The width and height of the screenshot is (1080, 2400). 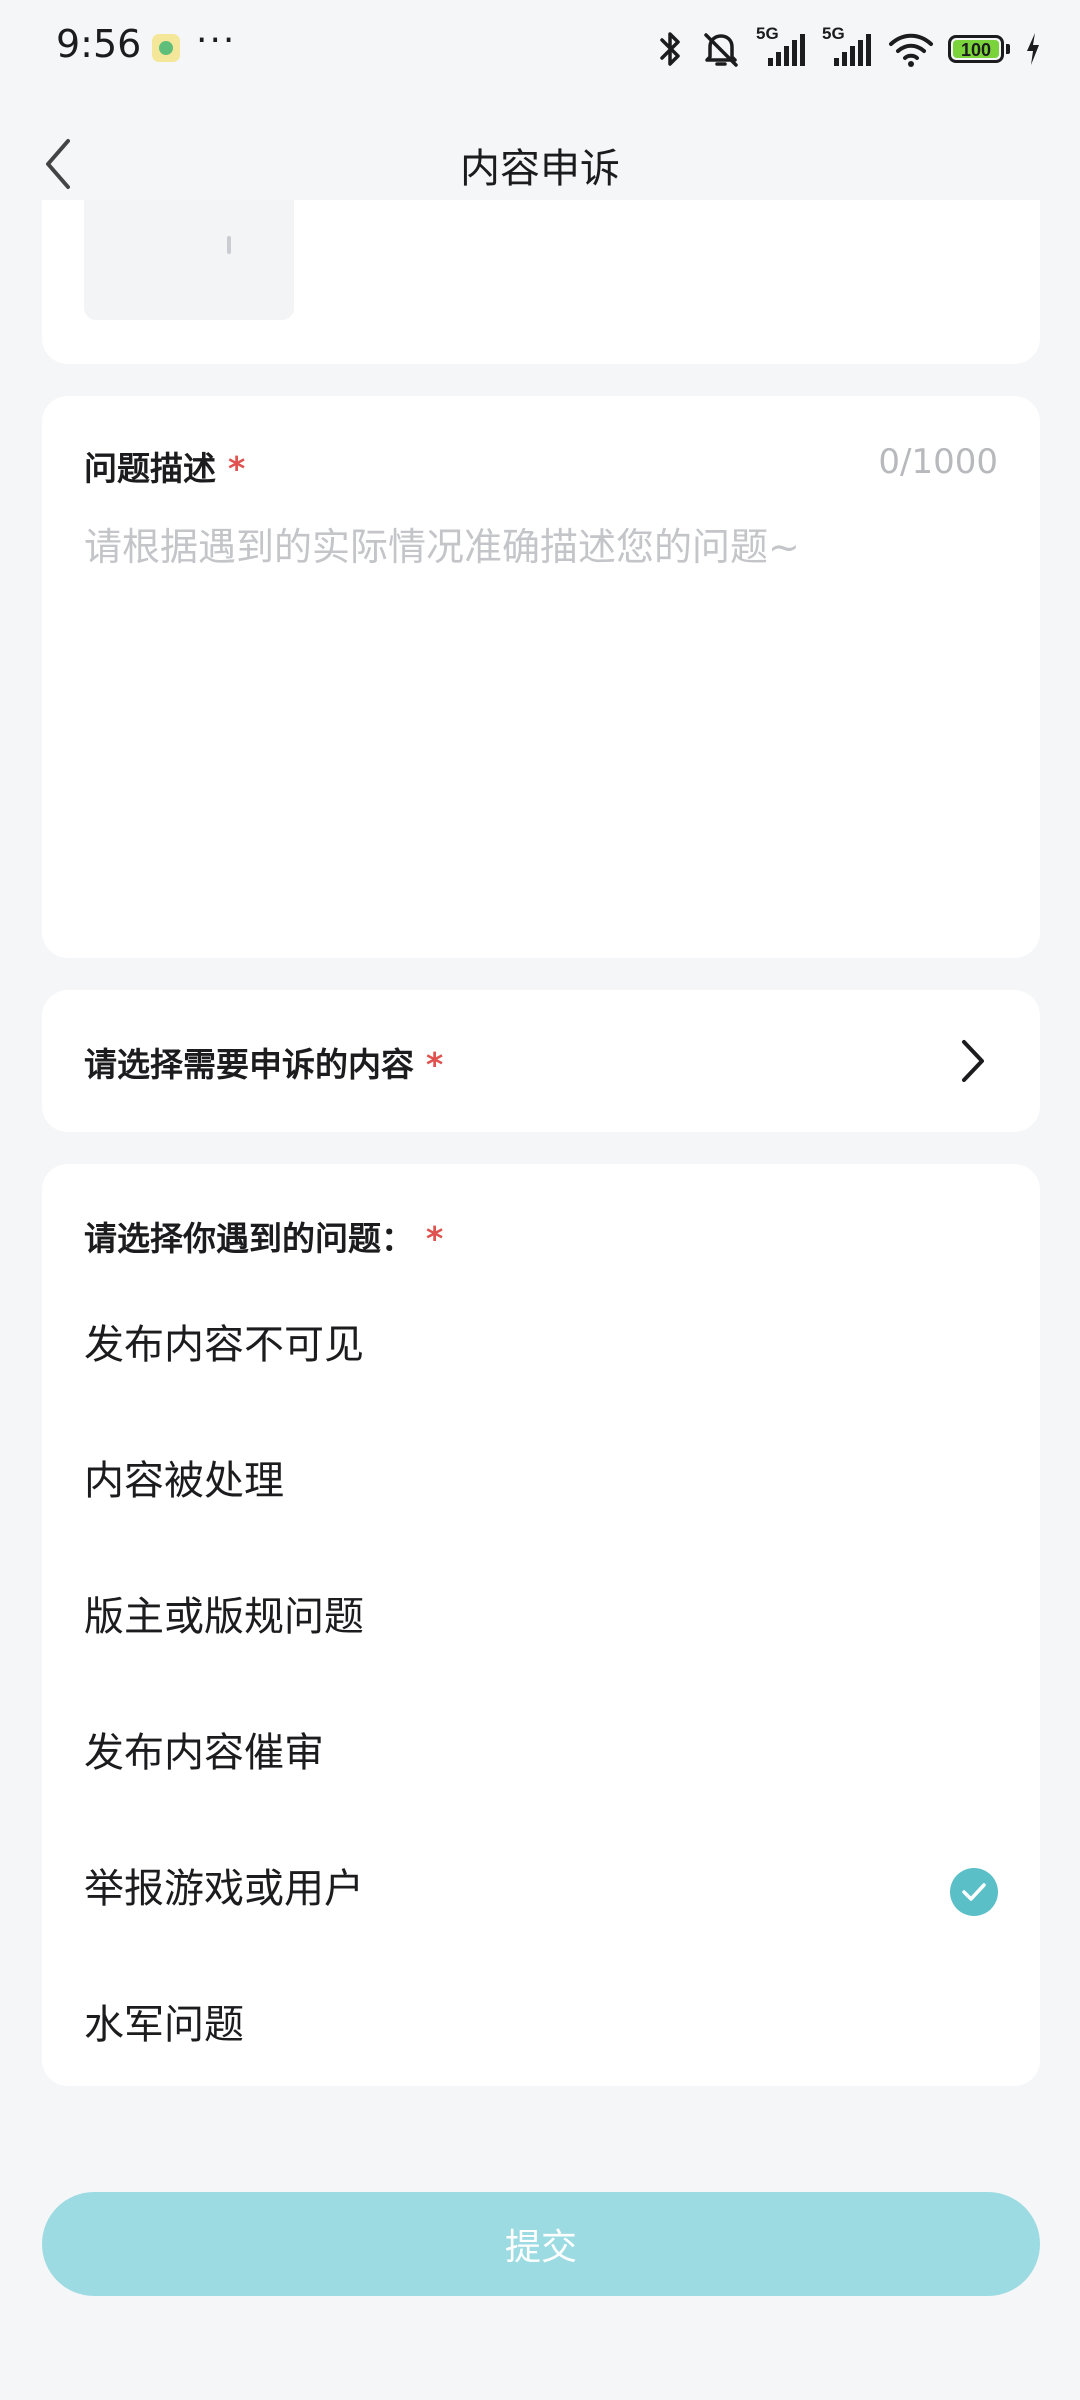 What do you see at coordinates (974, 1892) in the screenshot?
I see `check-circle-icon` at bounding box center [974, 1892].